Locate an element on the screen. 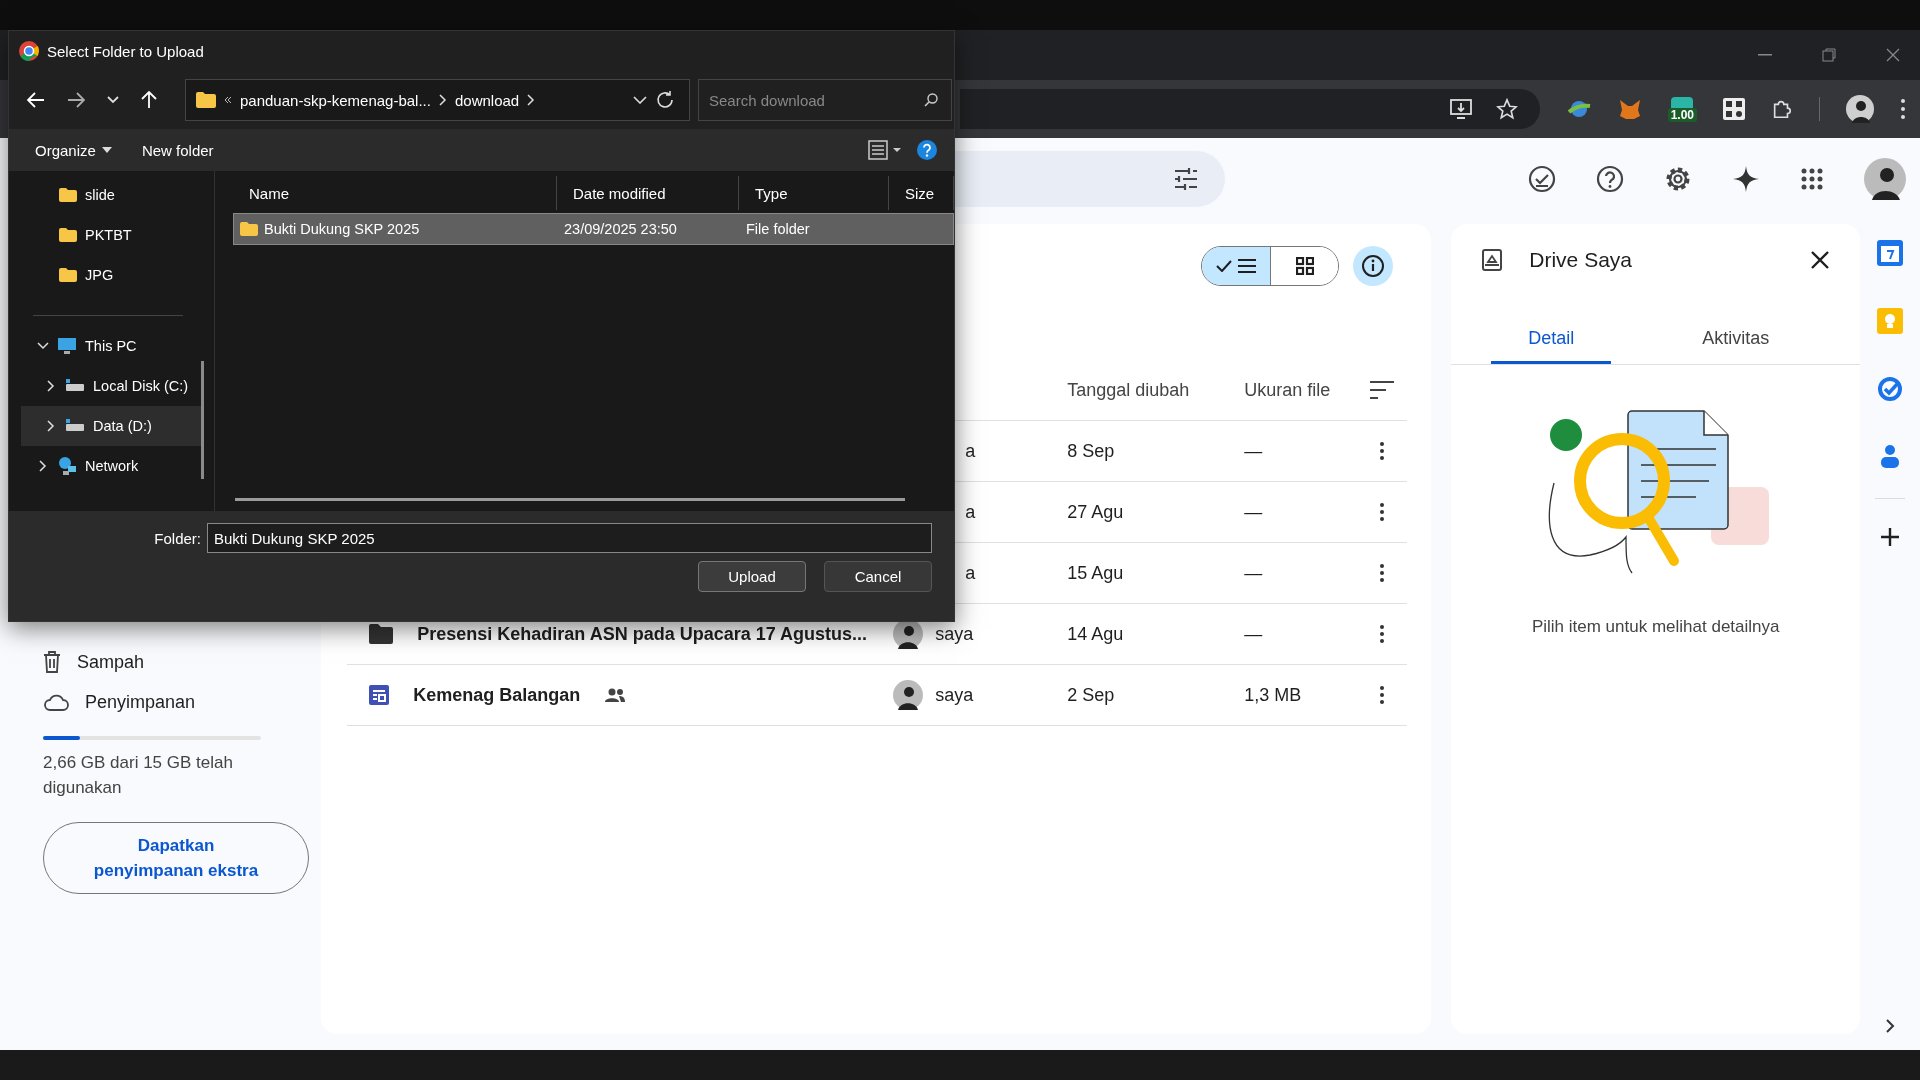  install-app-icon is located at coordinates (1460, 109).